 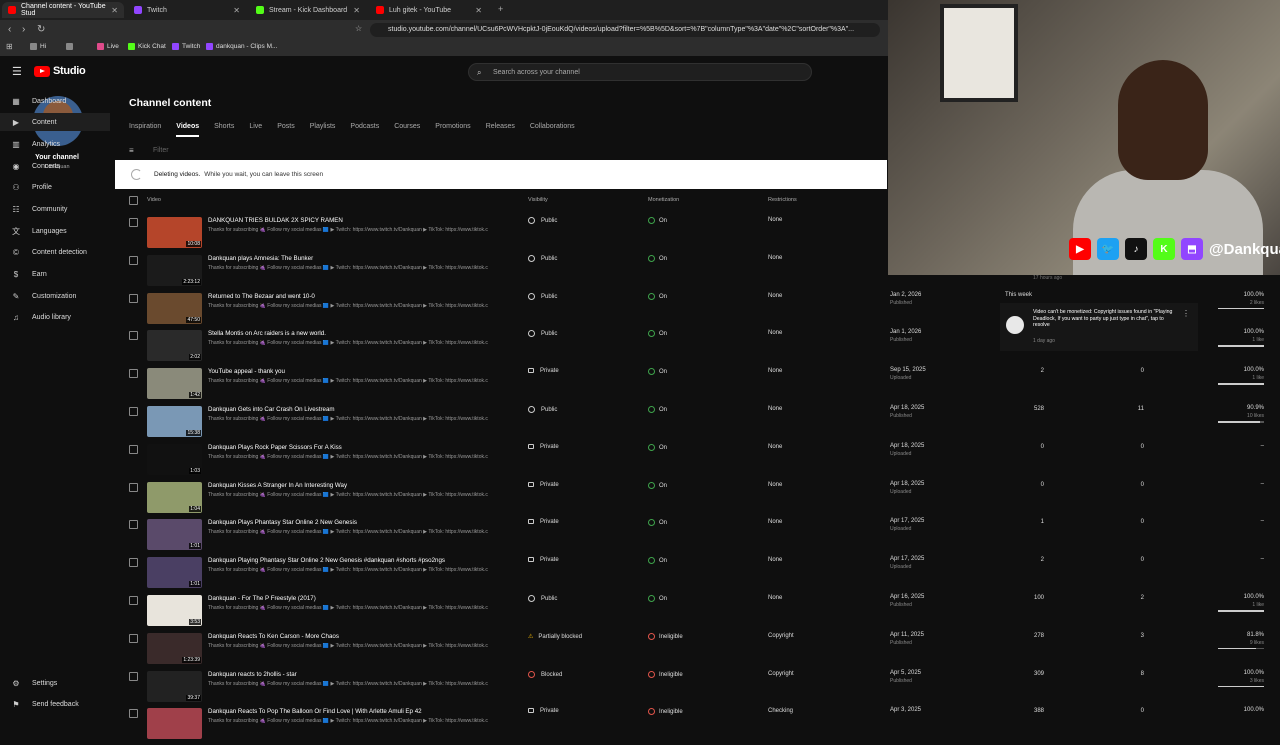 What do you see at coordinates (452, 130) in the screenshot?
I see `tab-promotions: Promotions` at bounding box center [452, 130].